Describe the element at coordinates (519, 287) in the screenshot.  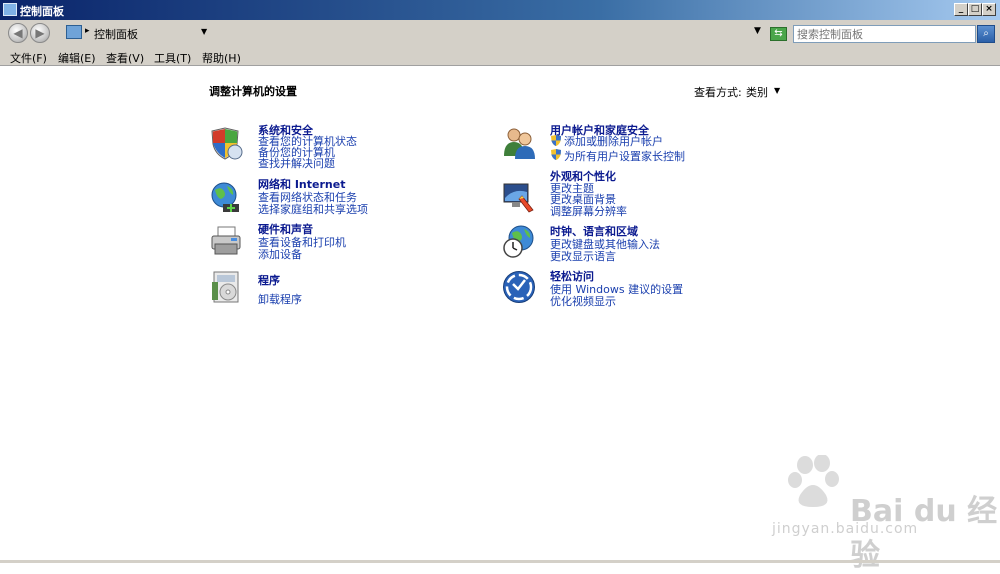
I see `ease-of-access-icon` at that location.